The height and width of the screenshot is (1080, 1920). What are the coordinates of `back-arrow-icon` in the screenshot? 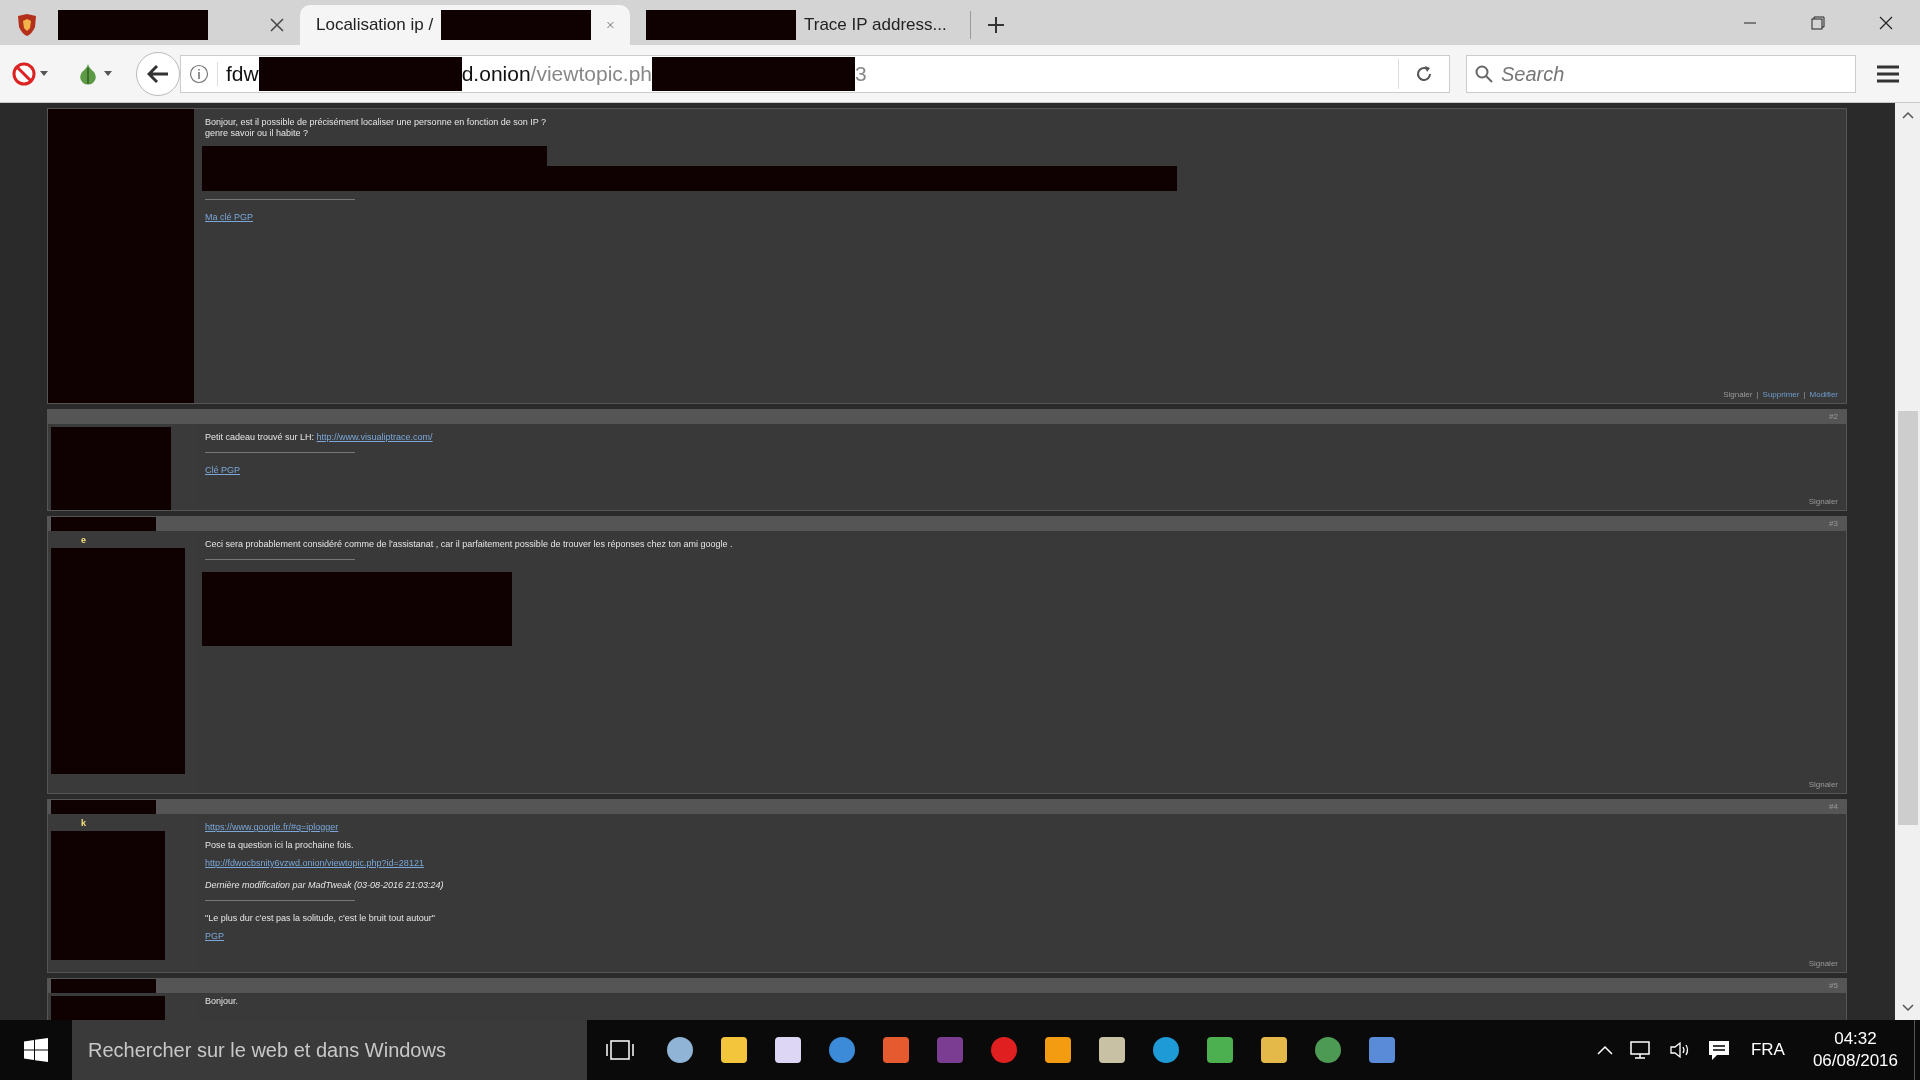 It's located at (158, 73).